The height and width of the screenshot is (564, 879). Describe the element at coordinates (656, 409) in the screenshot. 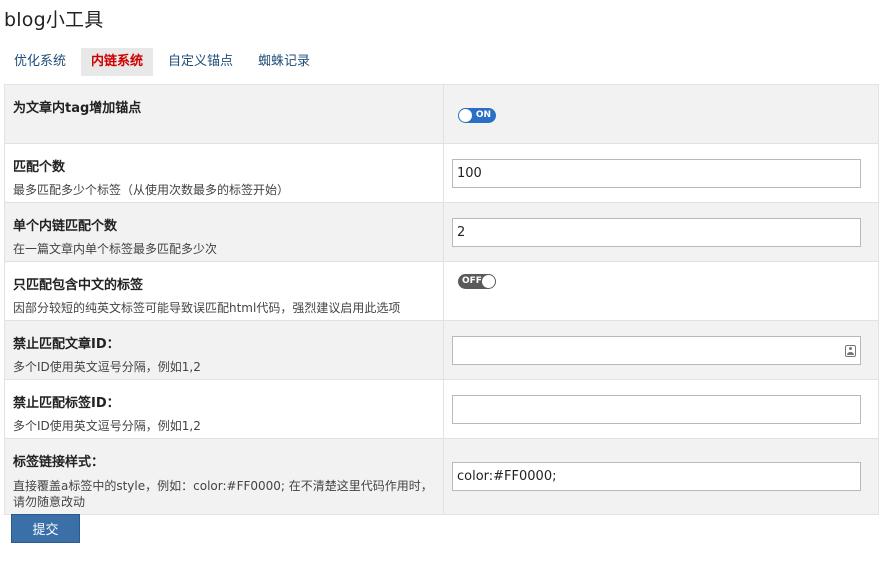

I see `exclude-tag-ids-input` at that location.